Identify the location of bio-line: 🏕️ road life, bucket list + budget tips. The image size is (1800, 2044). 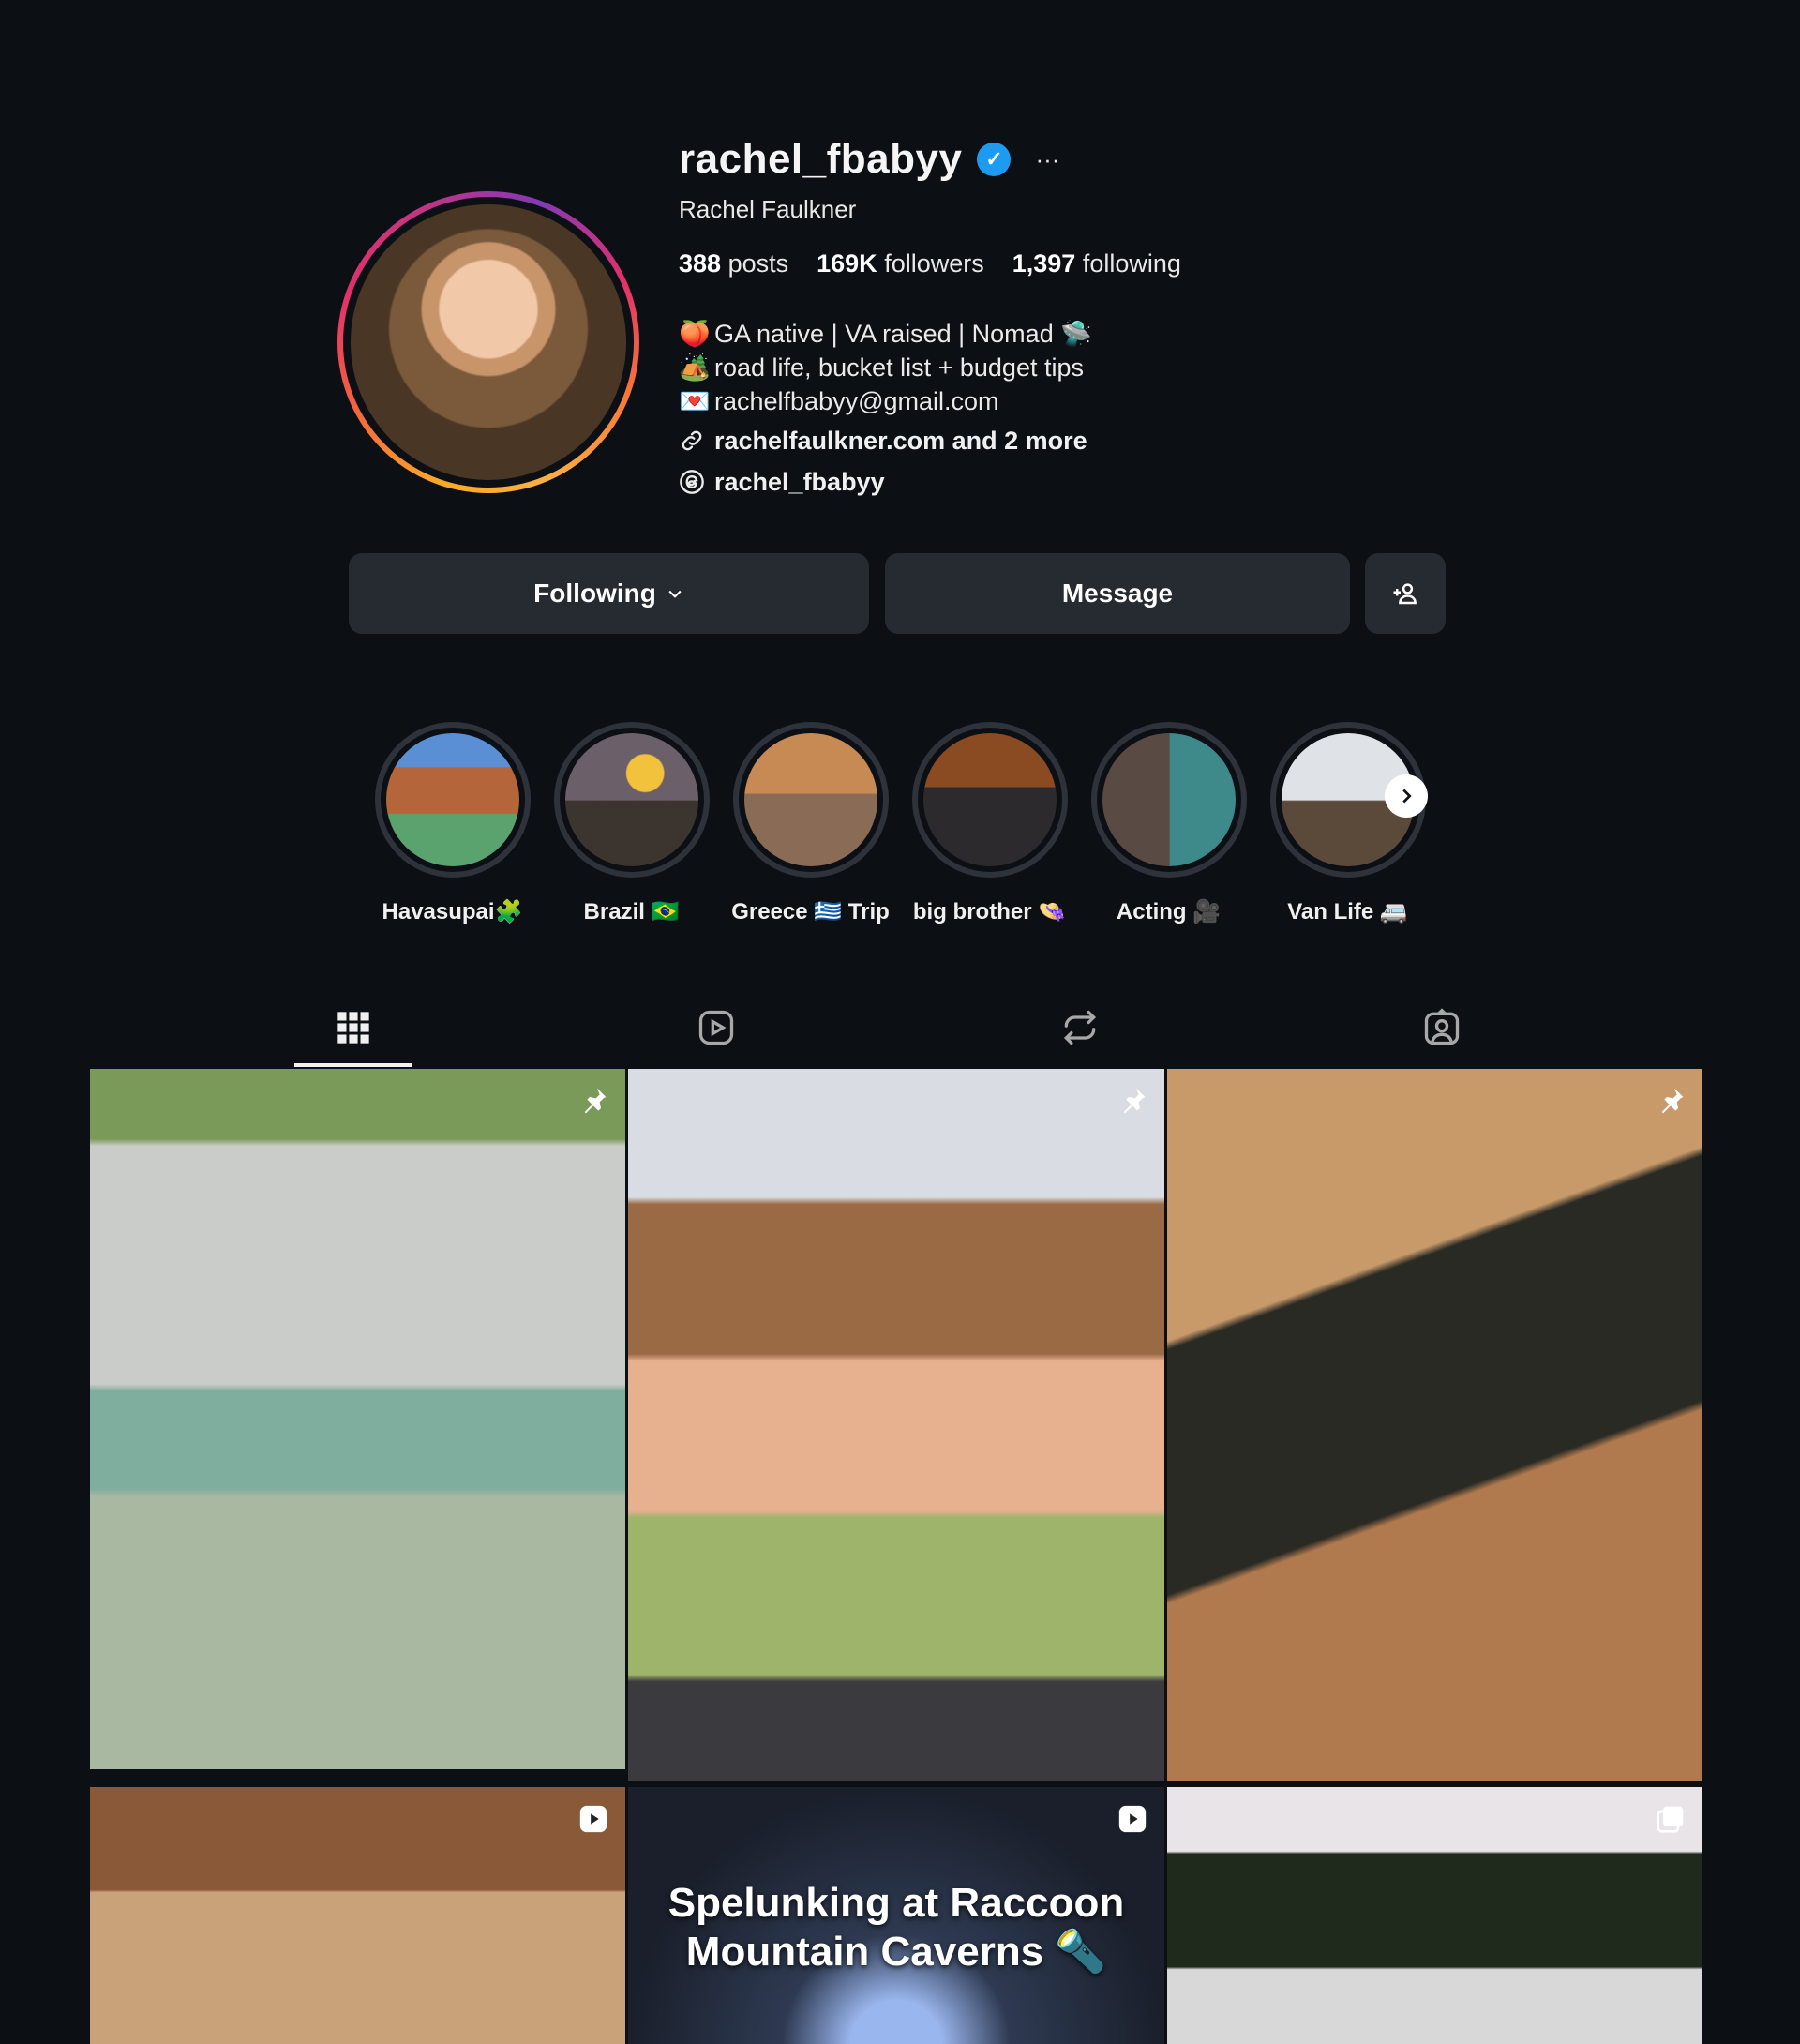
(885, 367).